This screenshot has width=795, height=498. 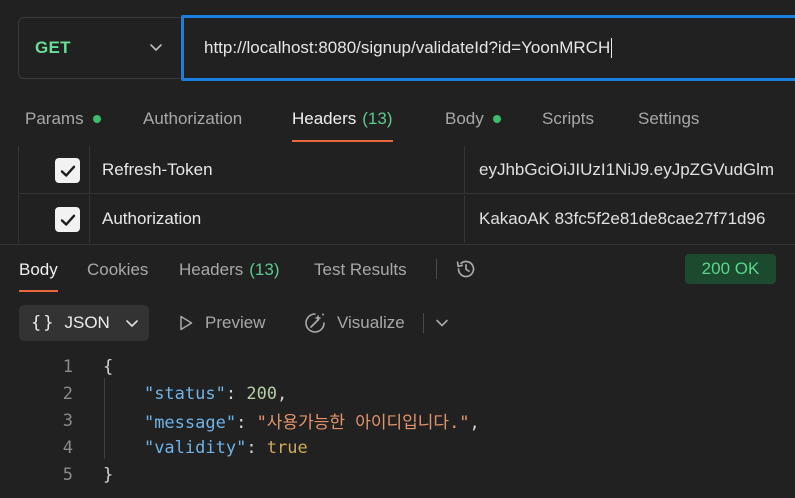 I want to click on header-value: eyJhbGciOiJIUzI1NiJ9.eyJpZGVudGlm, so click(x=637, y=170).